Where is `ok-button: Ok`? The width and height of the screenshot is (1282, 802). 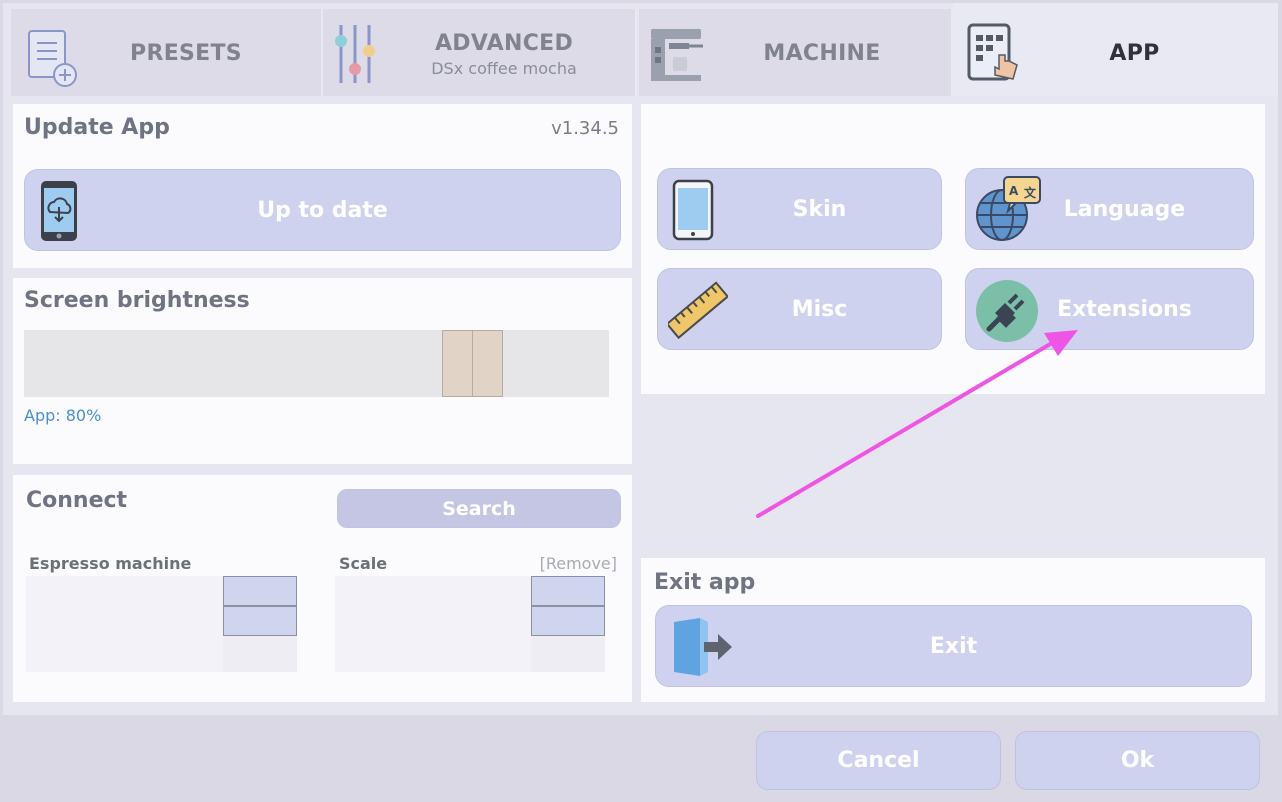
ok-button: Ok is located at coordinates (1137, 760).